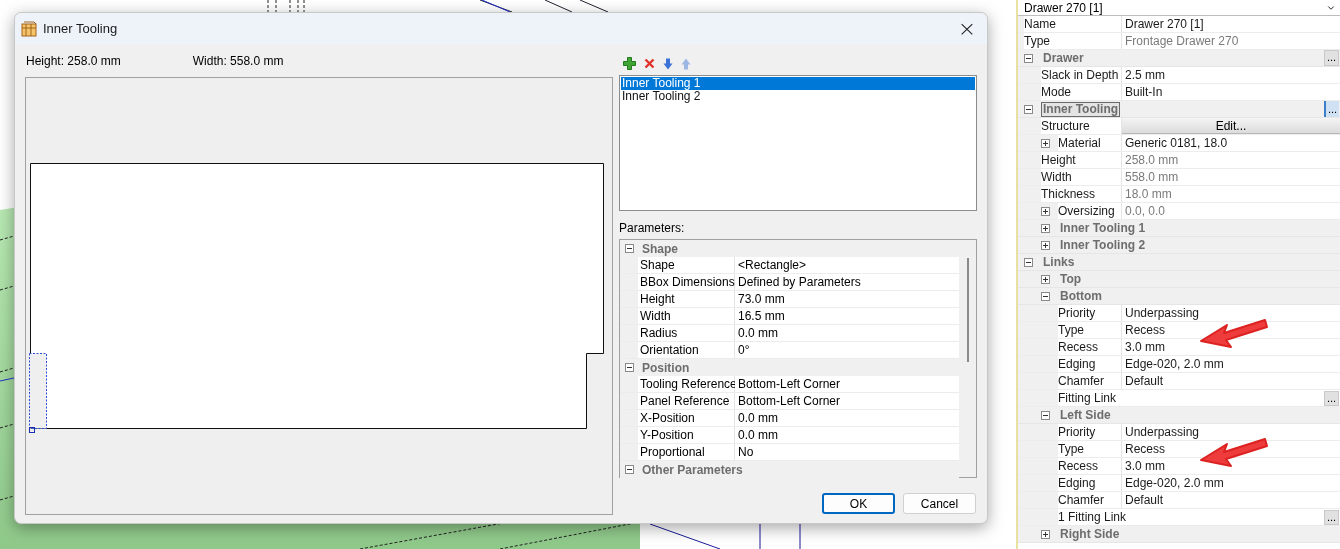 This screenshot has height=549, width=1340. I want to click on parameter-label: Width, so click(686, 316).